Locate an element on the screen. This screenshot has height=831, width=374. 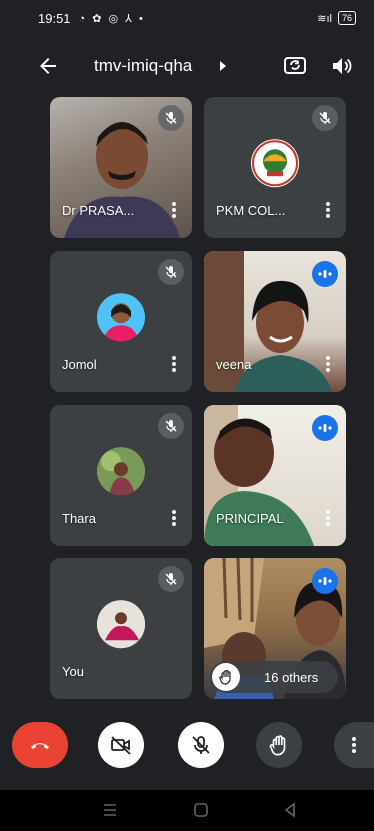
camera-off-icon is located at coordinates (121, 745).